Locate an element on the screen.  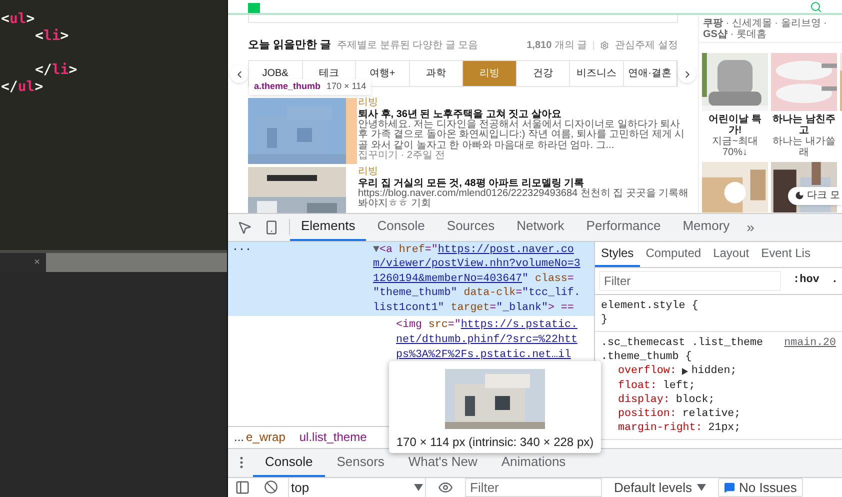
drawer-tab: Sensors is located at coordinates (360, 462).